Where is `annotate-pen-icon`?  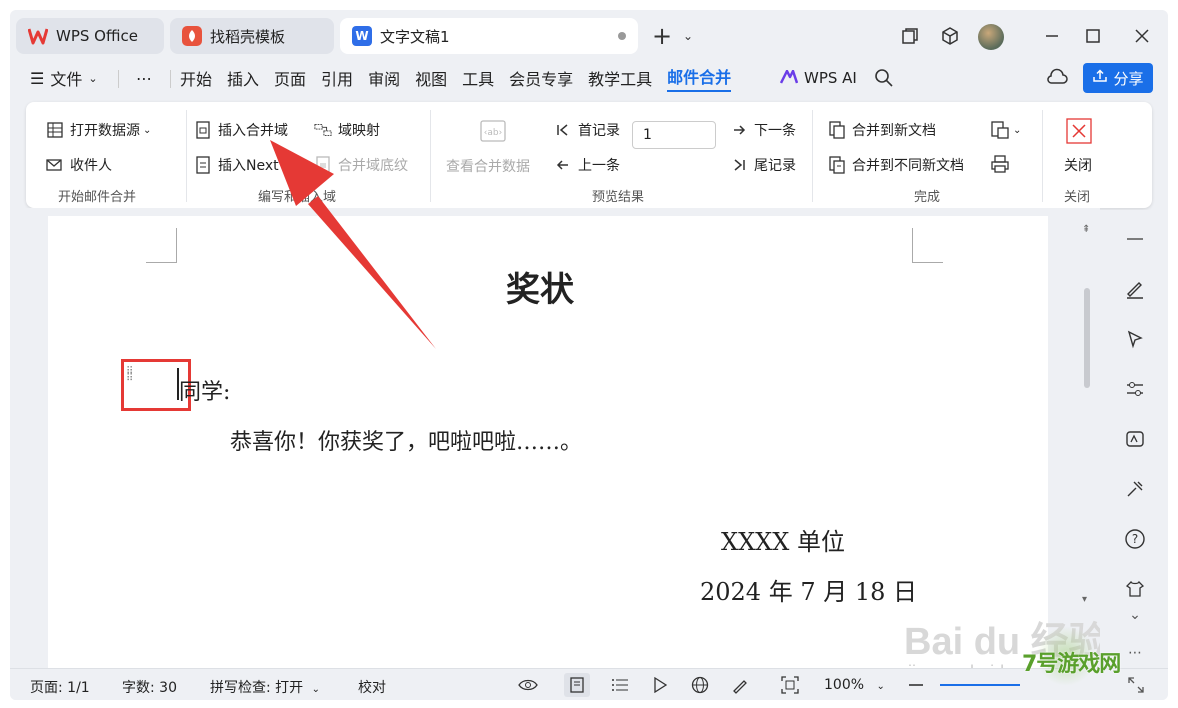
annotate-pen-icon is located at coordinates (740, 685).